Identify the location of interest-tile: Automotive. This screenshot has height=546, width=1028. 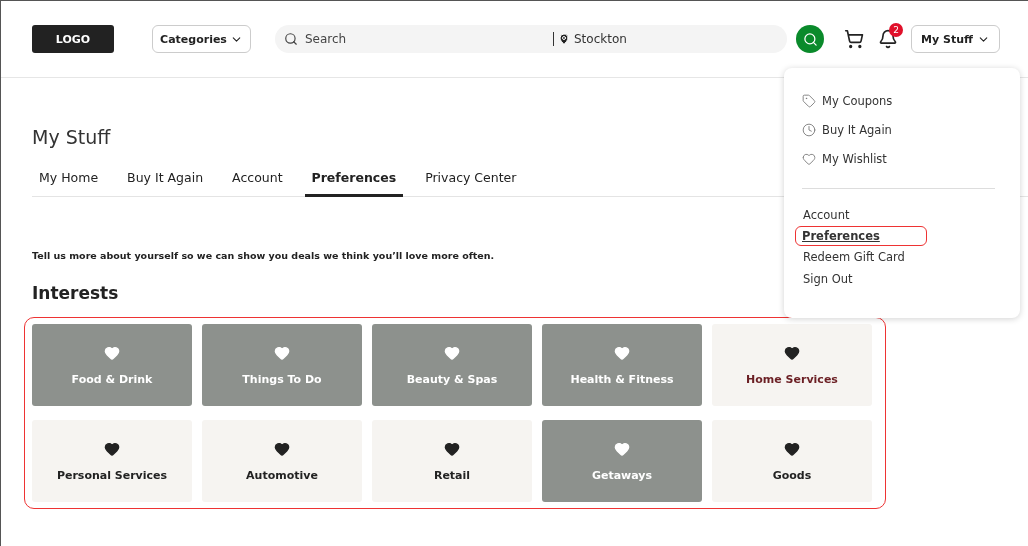
(282, 461).